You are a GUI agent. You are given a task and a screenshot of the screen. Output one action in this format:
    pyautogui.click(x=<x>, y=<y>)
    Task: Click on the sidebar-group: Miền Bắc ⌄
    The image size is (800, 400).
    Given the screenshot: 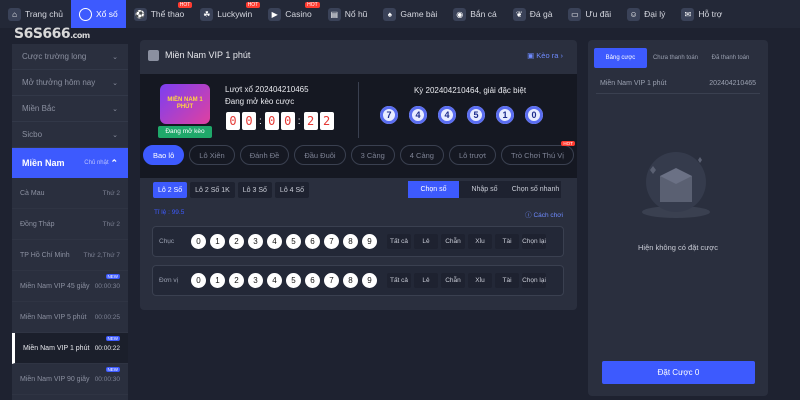 What is the action you would take?
    pyautogui.click(x=70, y=109)
    